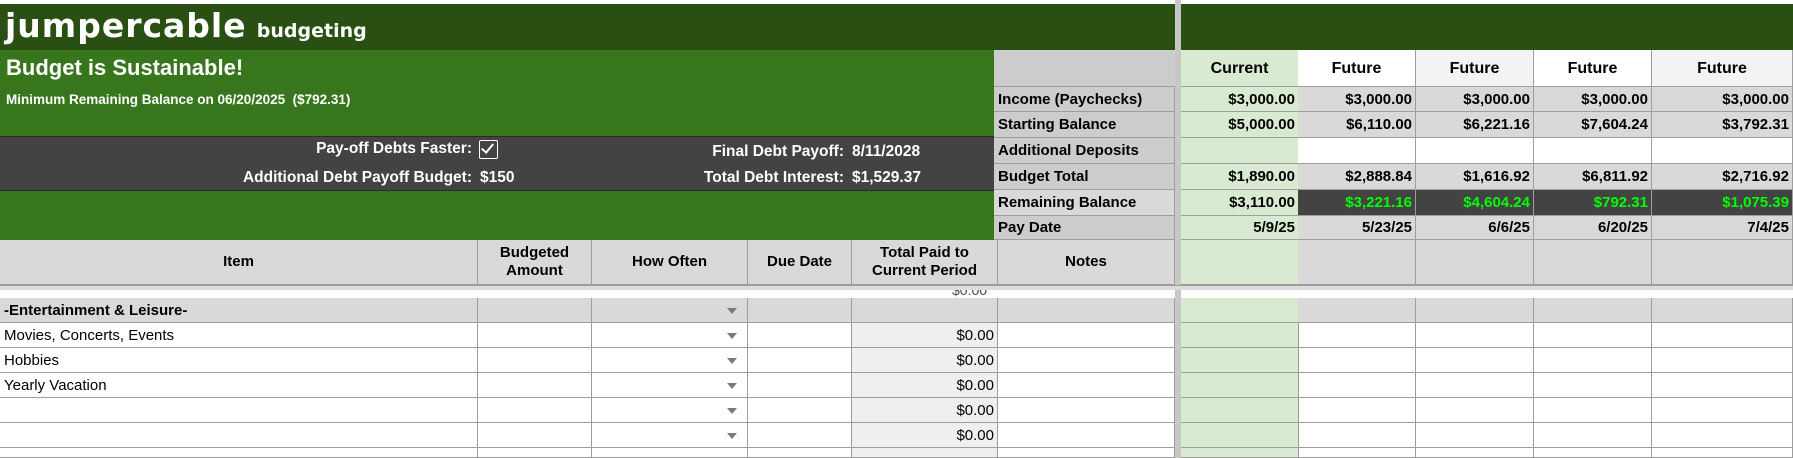 Image resolution: width=1793 pixels, height=458 pixels. What do you see at coordinates (778, 151) in the screenshot?
I see `final-payoff-label: Final Debt Payoff:` at bounding box center [778, 151].